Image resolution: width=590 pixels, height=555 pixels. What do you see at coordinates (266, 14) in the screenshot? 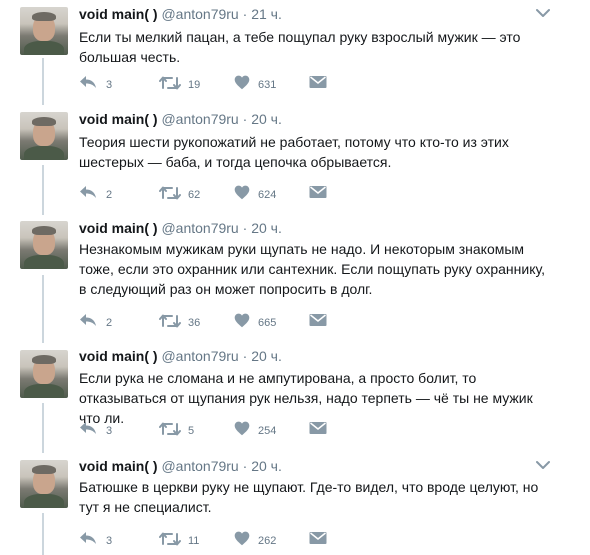
I see `timestamp: 21 ч.` at bounding box center [266, 14].